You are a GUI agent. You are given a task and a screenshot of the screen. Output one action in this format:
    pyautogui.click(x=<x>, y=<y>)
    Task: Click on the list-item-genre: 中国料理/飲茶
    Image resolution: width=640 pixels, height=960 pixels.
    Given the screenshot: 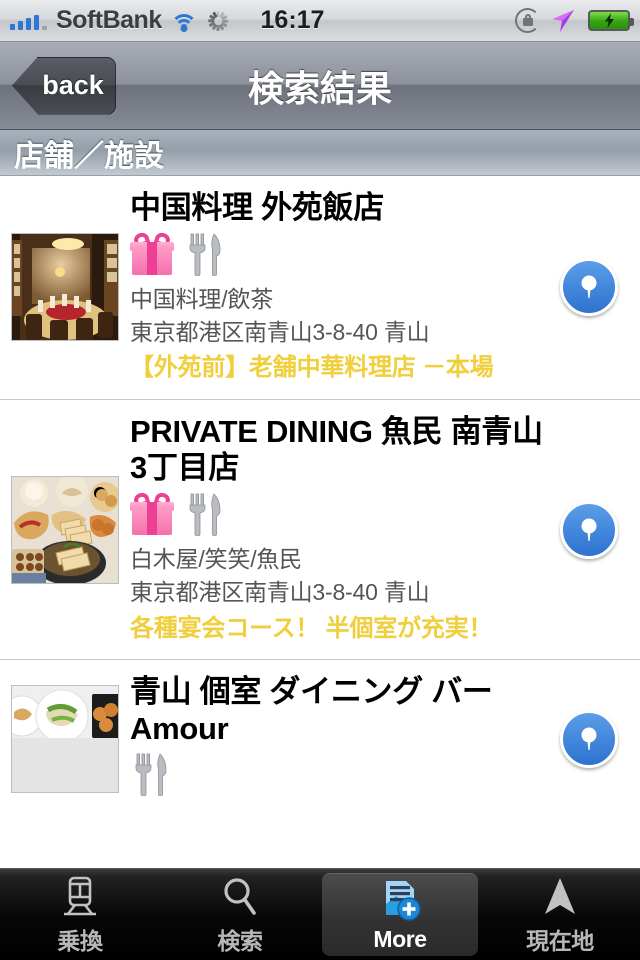 What is the action you would take?
    pyautogui.click(x=201, y=298)
    